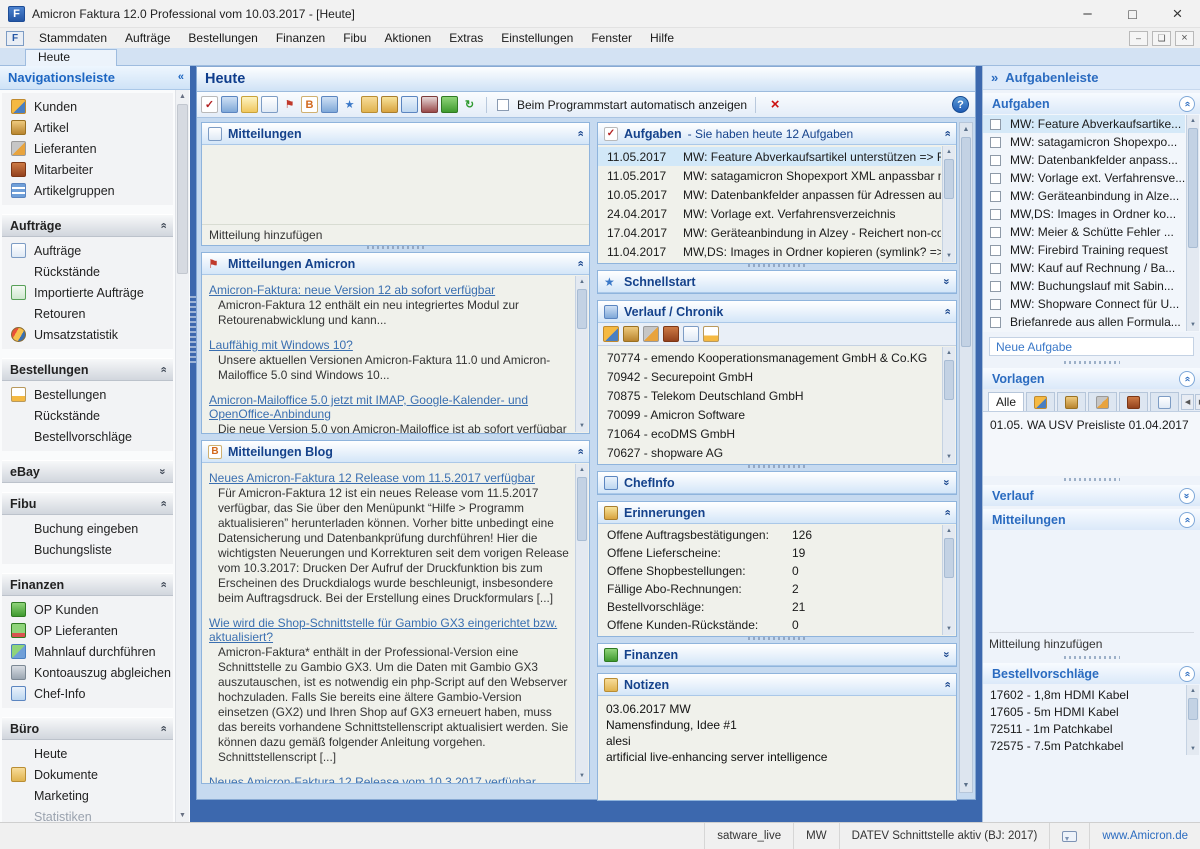 The image size is (1200, 849). I want to click on collapse-sidebar-icon: «, so click(181, 77).